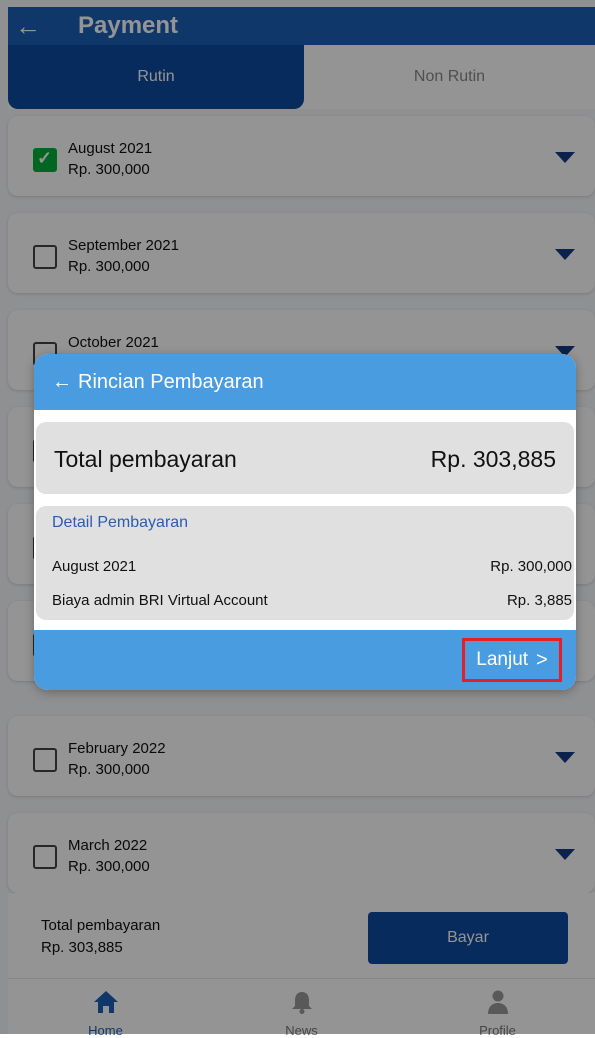  What do you see at coordinates (305, 458) in the screenshot?
I see `total-box: Total pembayaran Rp. 303,885` at bounding box center [305, 458].